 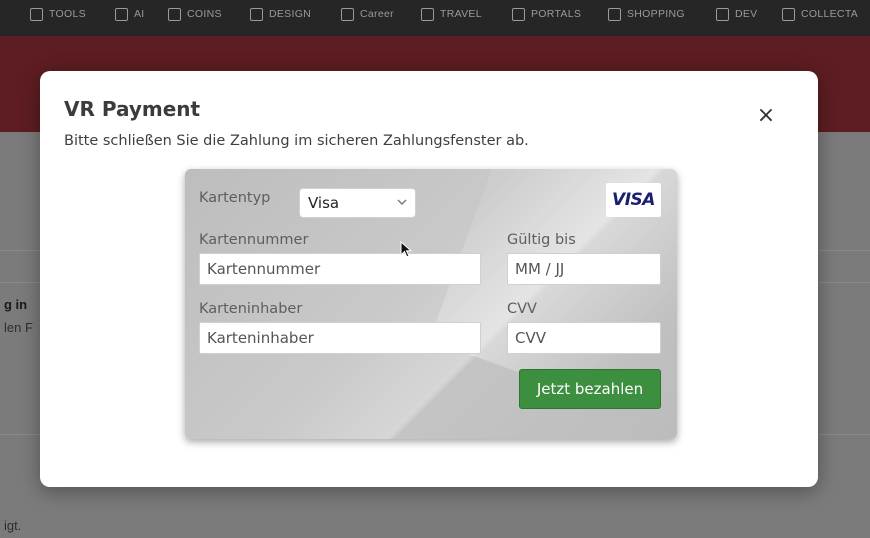 I want to click on background-text: igt., so click(x=13, y=525).